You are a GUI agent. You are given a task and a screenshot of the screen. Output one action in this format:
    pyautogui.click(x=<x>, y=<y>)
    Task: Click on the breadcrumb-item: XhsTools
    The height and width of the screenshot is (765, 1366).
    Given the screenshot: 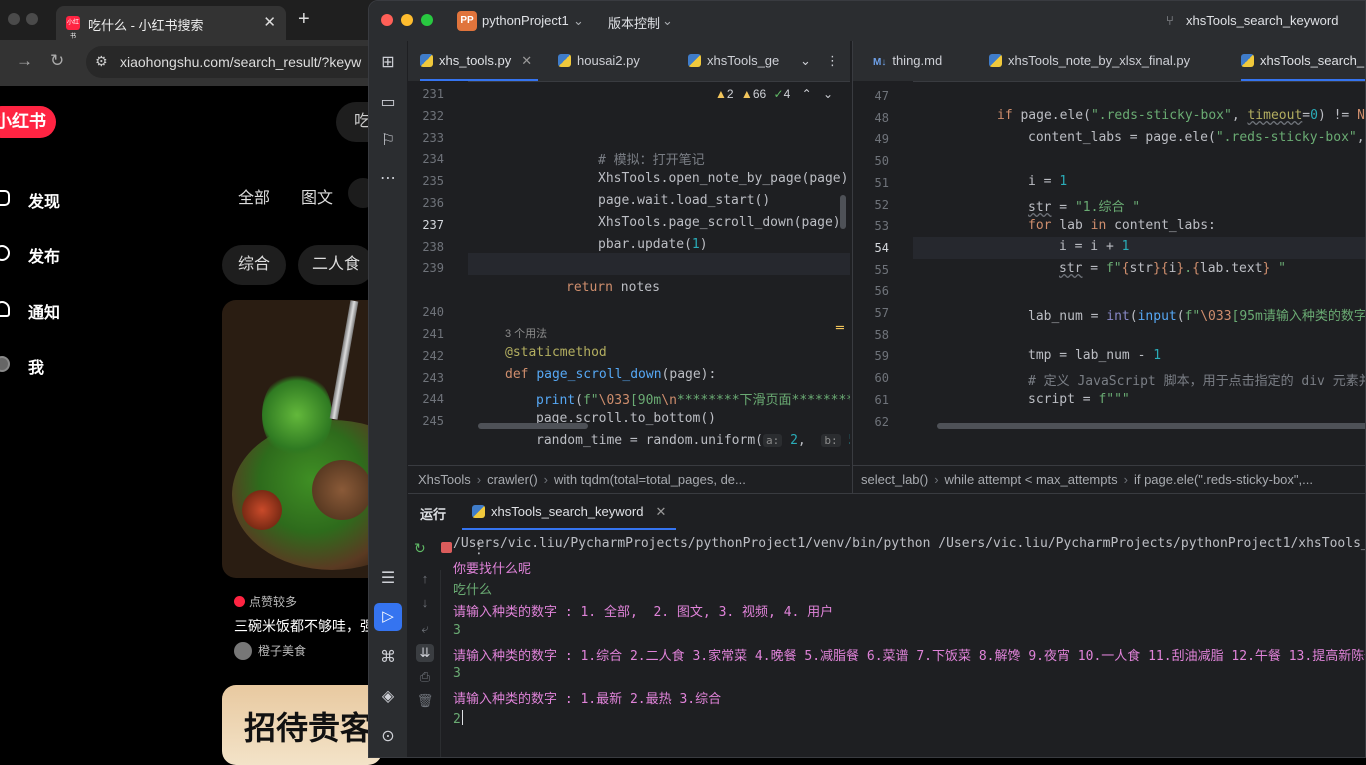 What is the action you would take?
    pyautogui.click(x=444, y=479)
    